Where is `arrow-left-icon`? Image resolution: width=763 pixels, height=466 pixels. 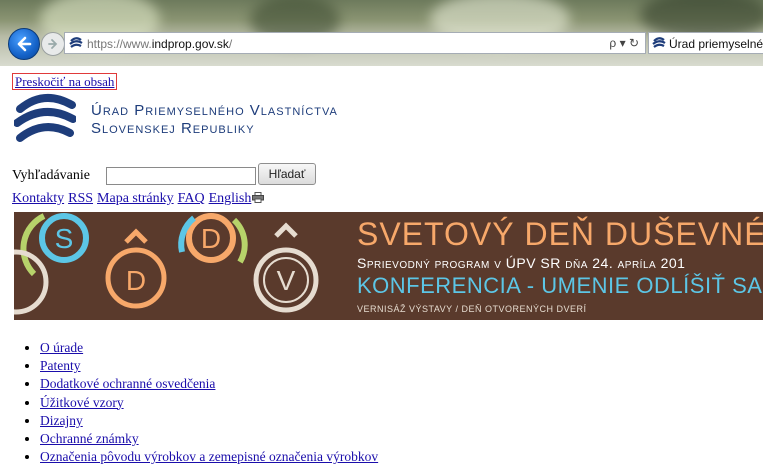 arrow-left-icon is located at coordinates (24, 44).